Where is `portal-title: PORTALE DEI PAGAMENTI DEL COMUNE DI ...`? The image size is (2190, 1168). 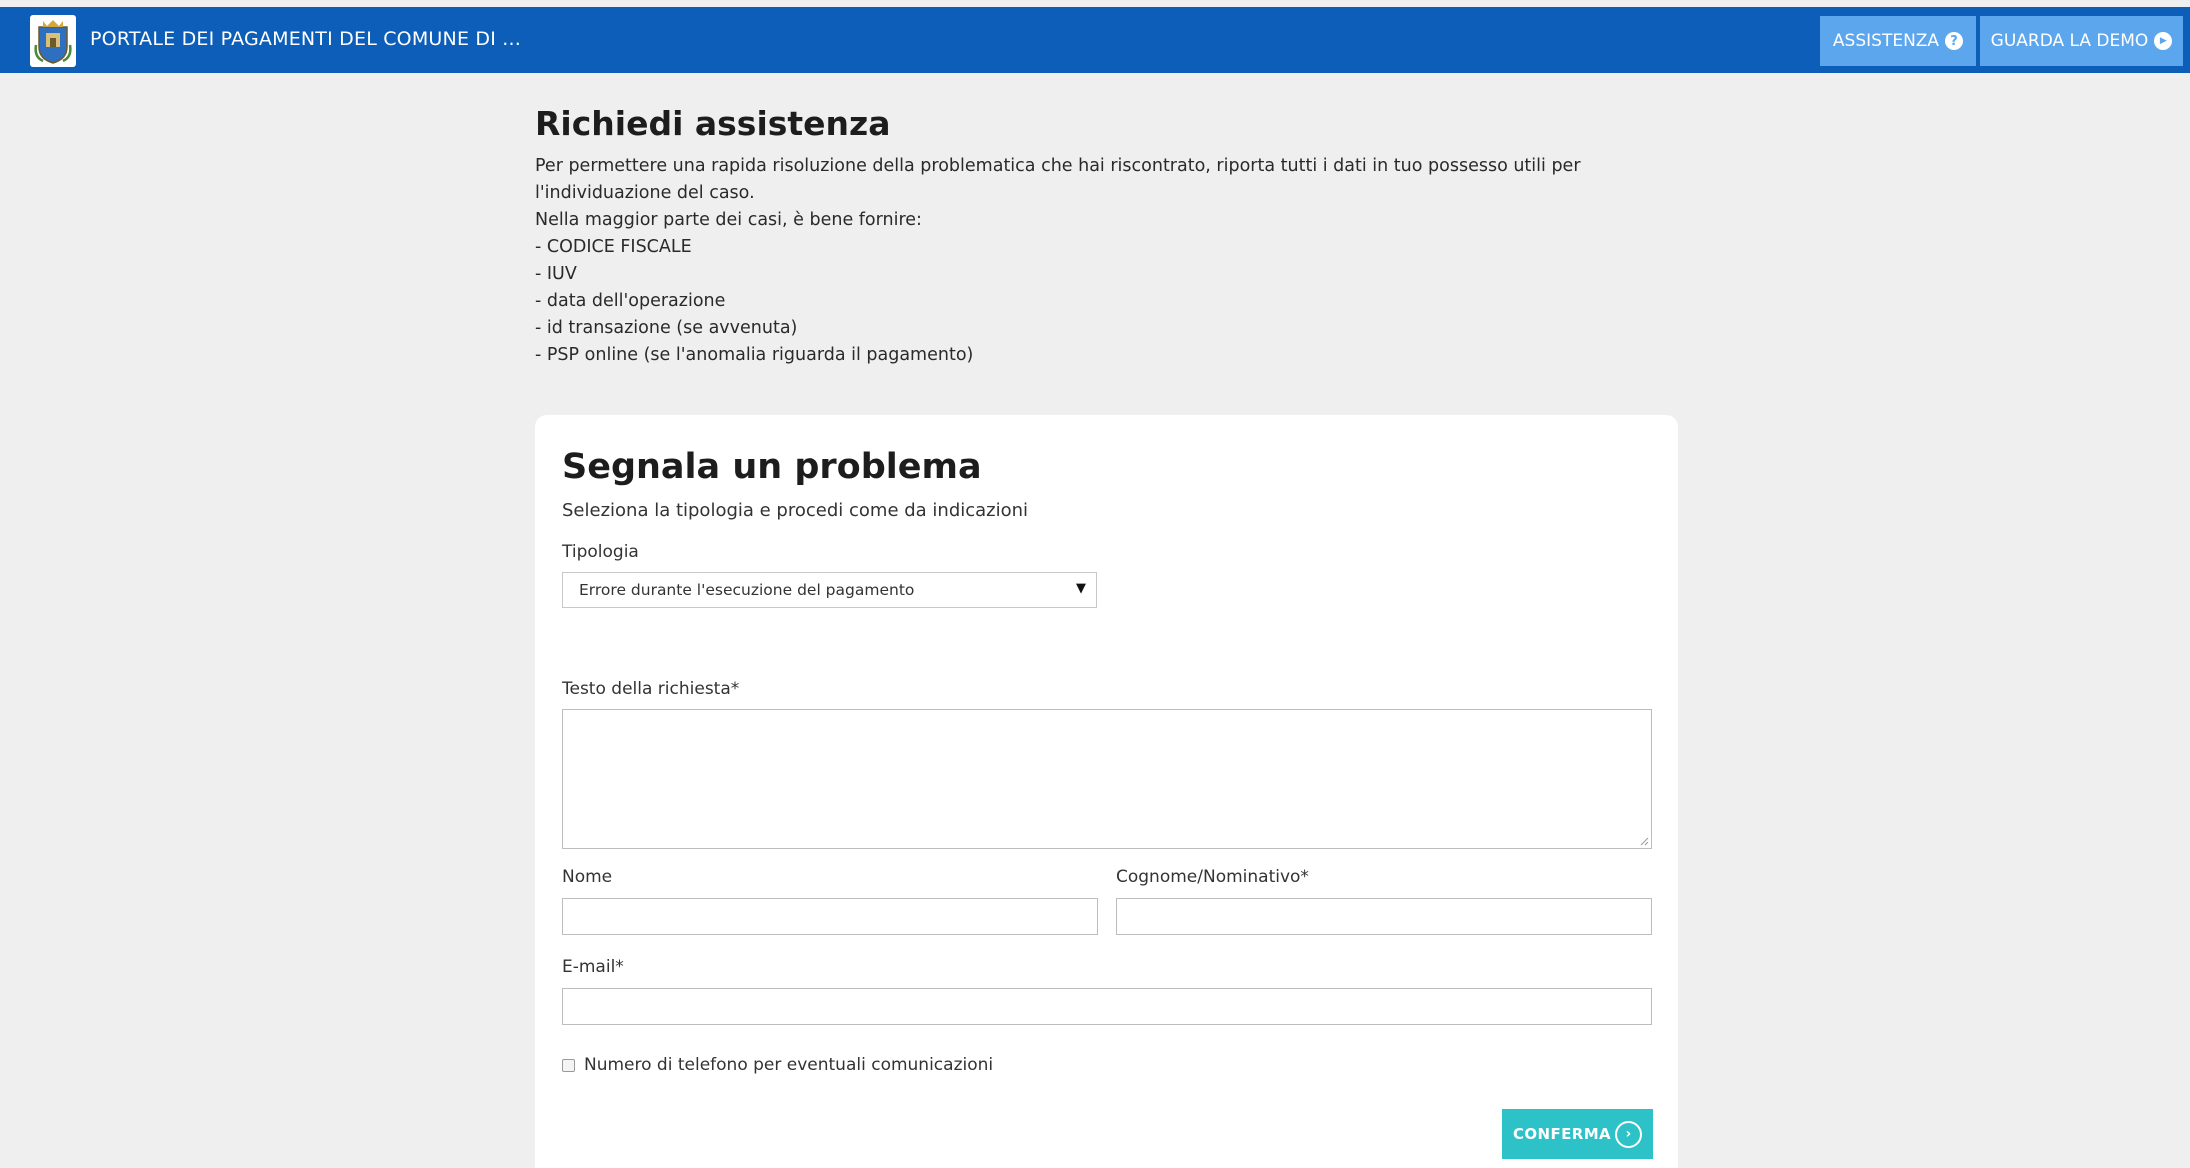
portal-title: PORTALE DEI PAGAMENTI DEL COMUNE DI ... is located at coordinates (305, 39).